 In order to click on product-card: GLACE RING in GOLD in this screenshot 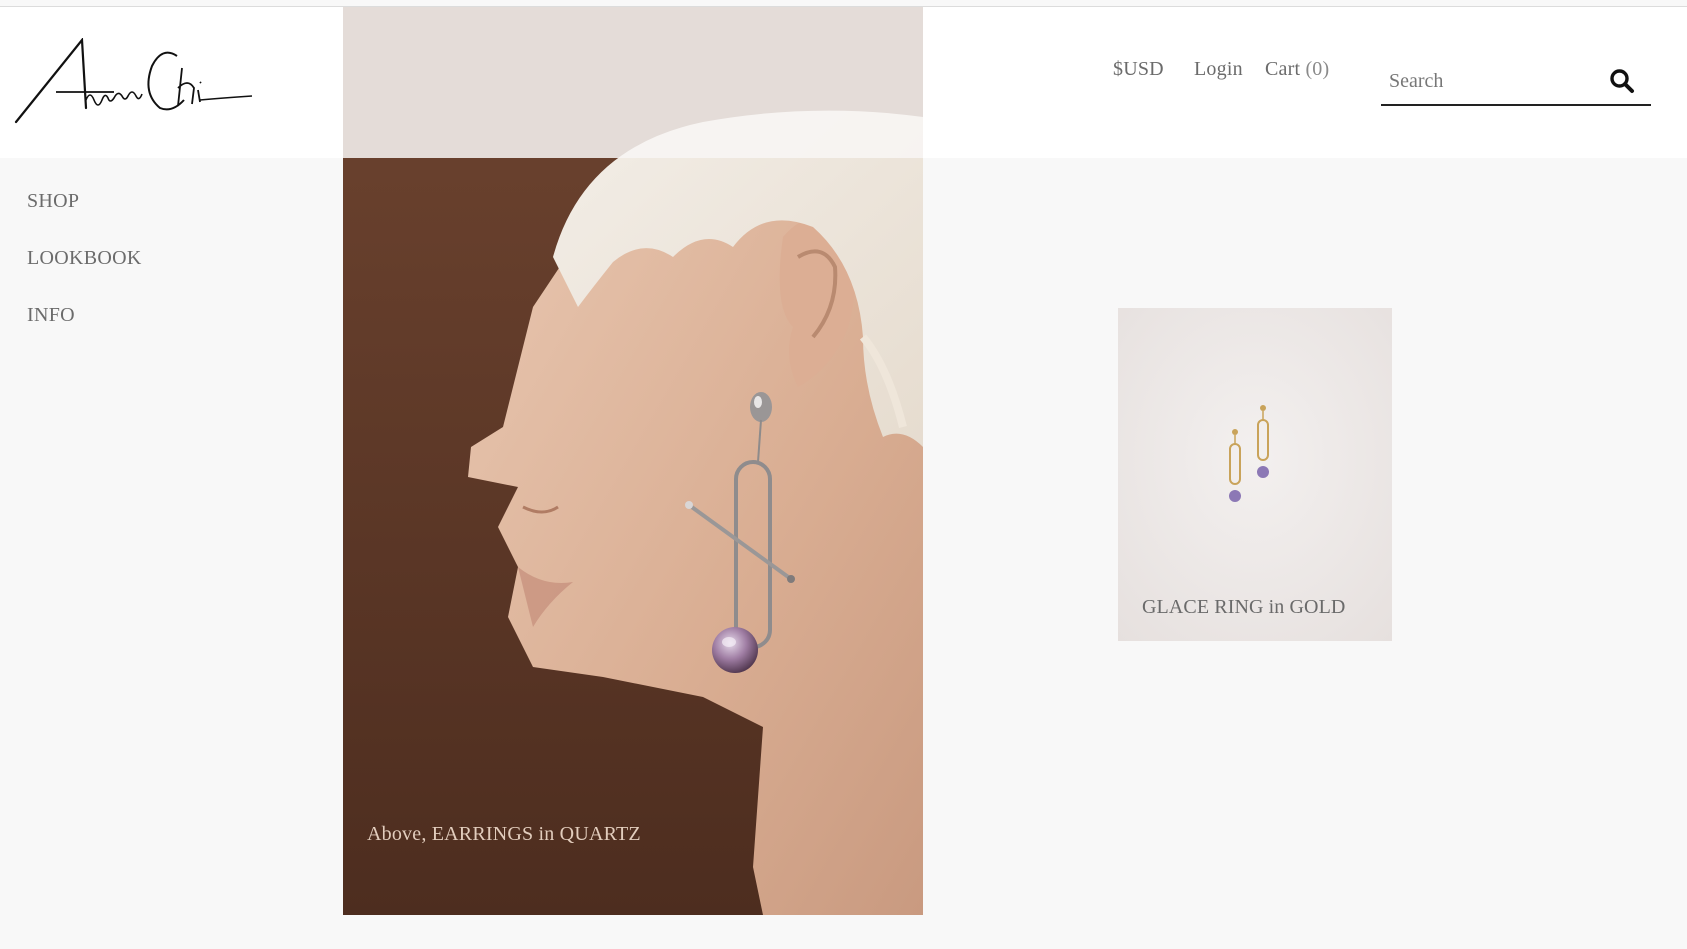, I will do `click(1255, 474)`.